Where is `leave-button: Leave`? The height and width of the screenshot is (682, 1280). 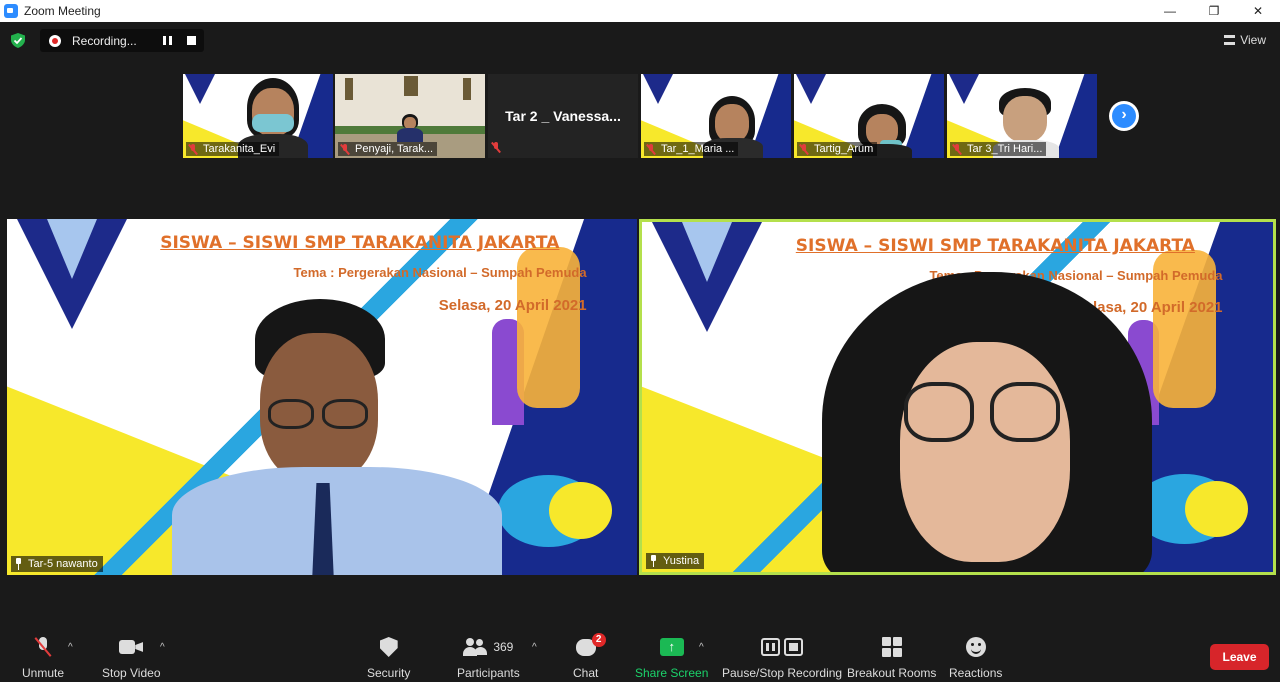
leave-button: Leave is located at coordinates (1239, 657).